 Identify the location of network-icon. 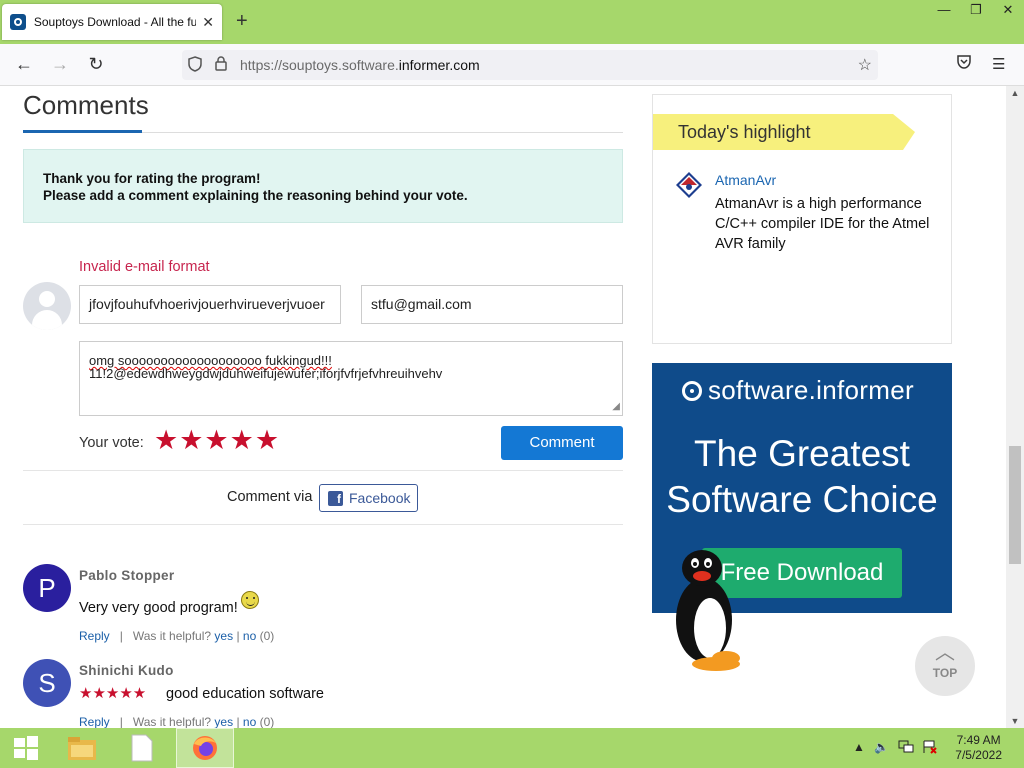
(906, 748).